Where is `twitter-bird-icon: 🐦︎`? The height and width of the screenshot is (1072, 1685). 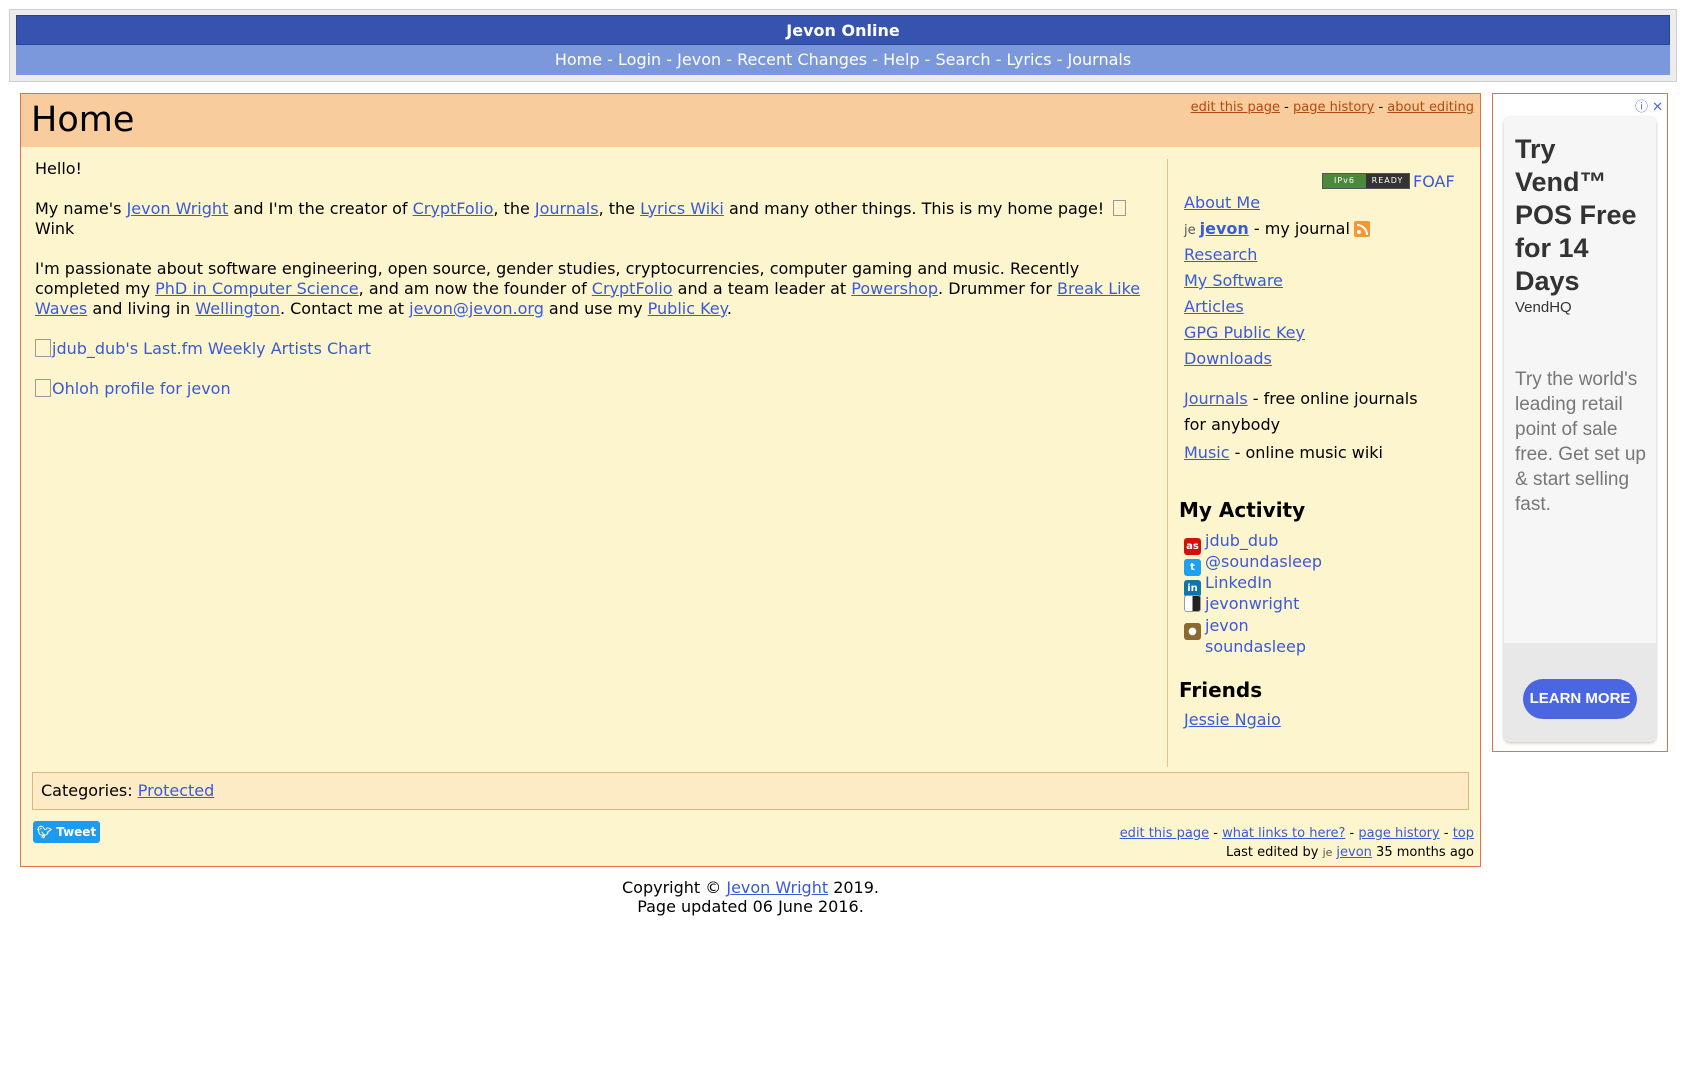 twitter-bird-icon: 🐦︎ is located at coordinates (44, 832).